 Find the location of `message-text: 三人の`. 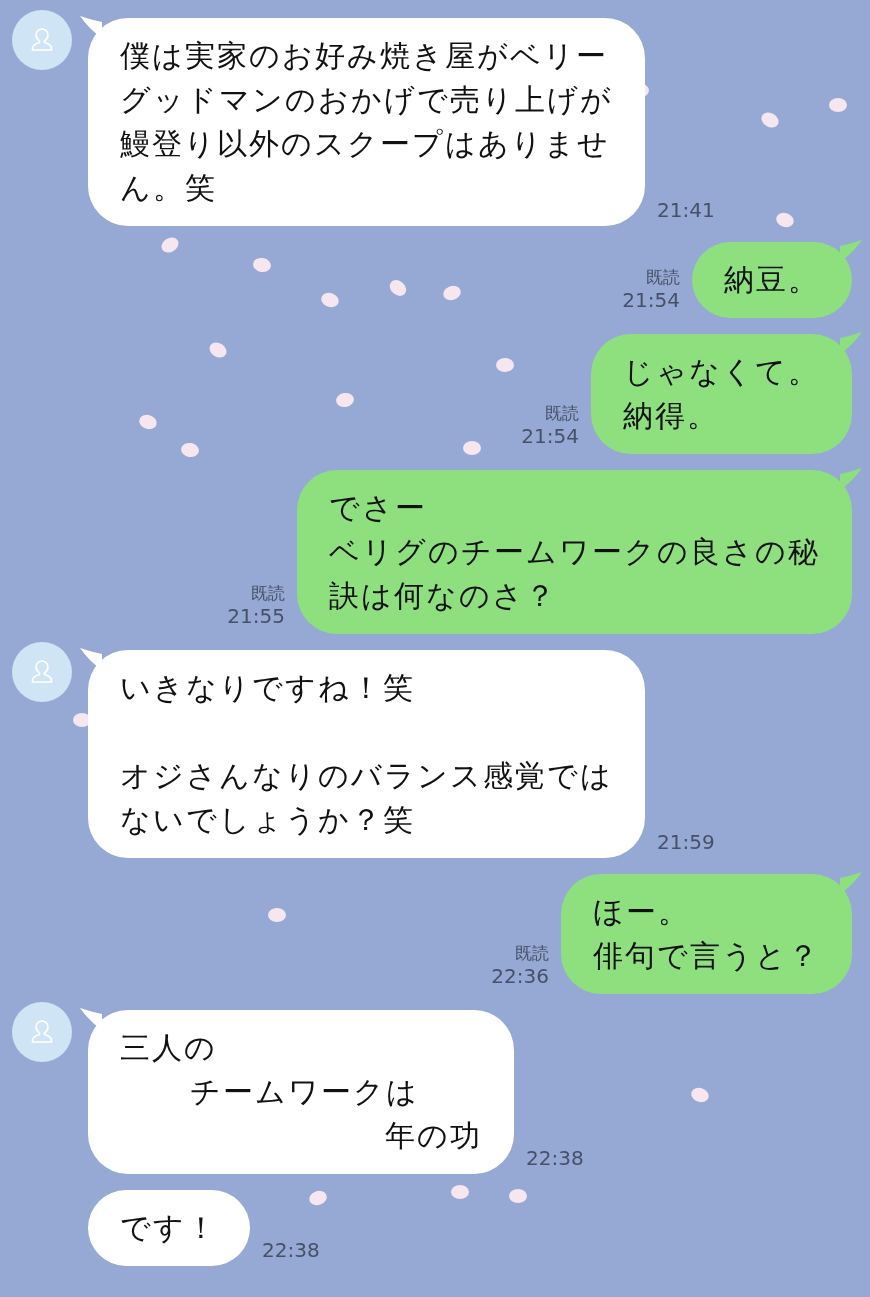

message-text: 三人の is located at coordinates (168, 1048).